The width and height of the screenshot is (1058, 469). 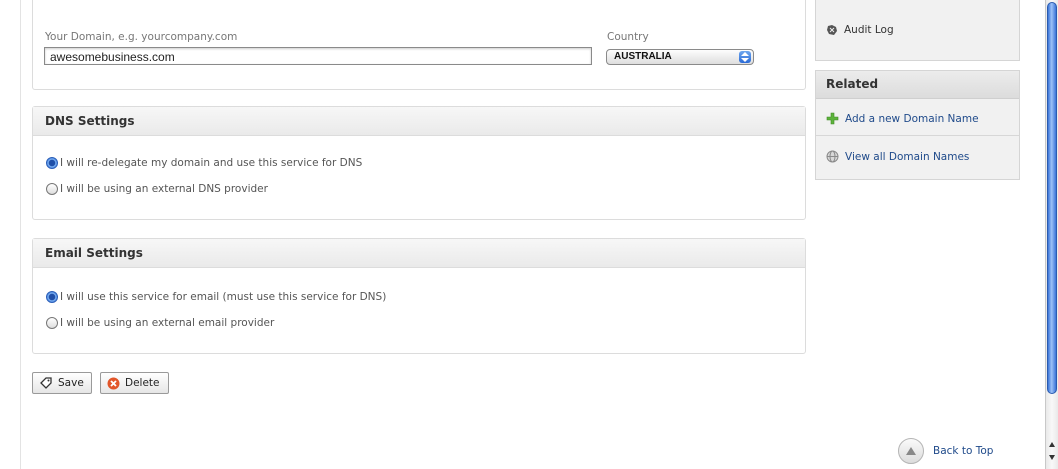 I want to click on view-all-domains-link: View all Domain Names, so click(x=897, y=156).